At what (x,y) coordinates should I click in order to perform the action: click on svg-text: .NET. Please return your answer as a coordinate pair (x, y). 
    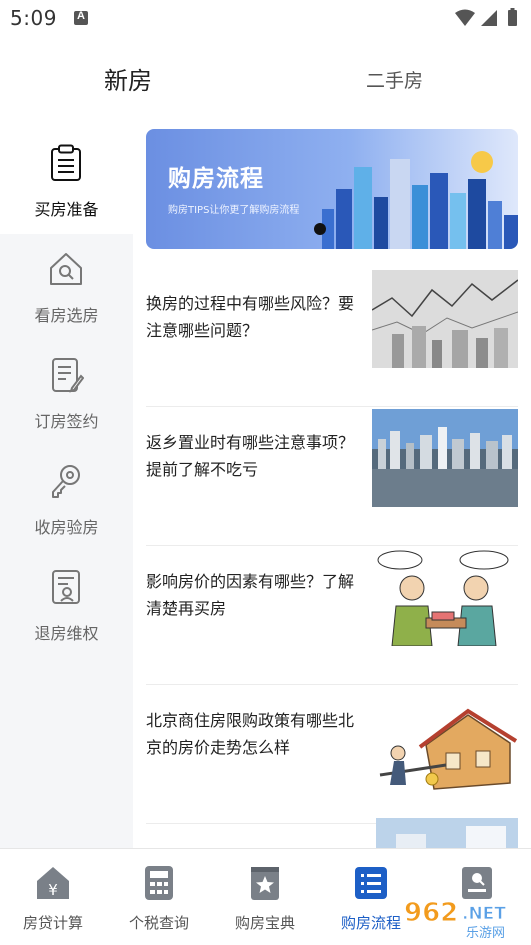
    Looking at the image, I should click on (484, 914).